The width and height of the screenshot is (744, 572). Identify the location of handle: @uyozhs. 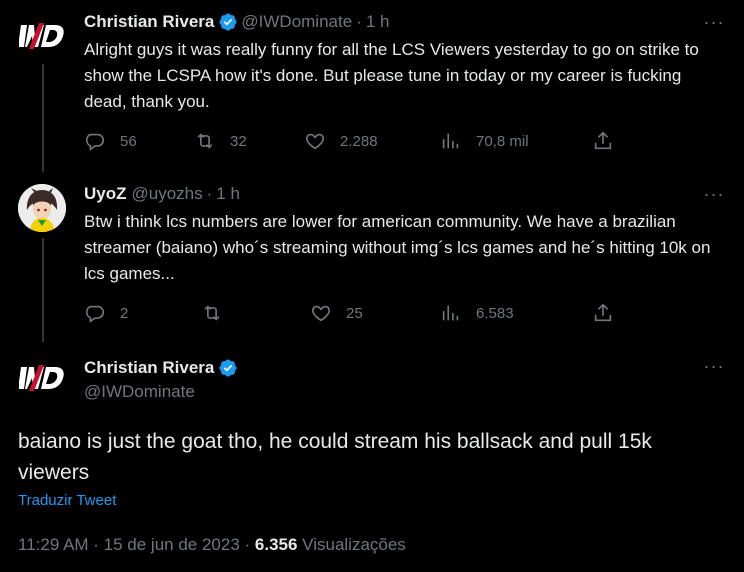
(167, 194).